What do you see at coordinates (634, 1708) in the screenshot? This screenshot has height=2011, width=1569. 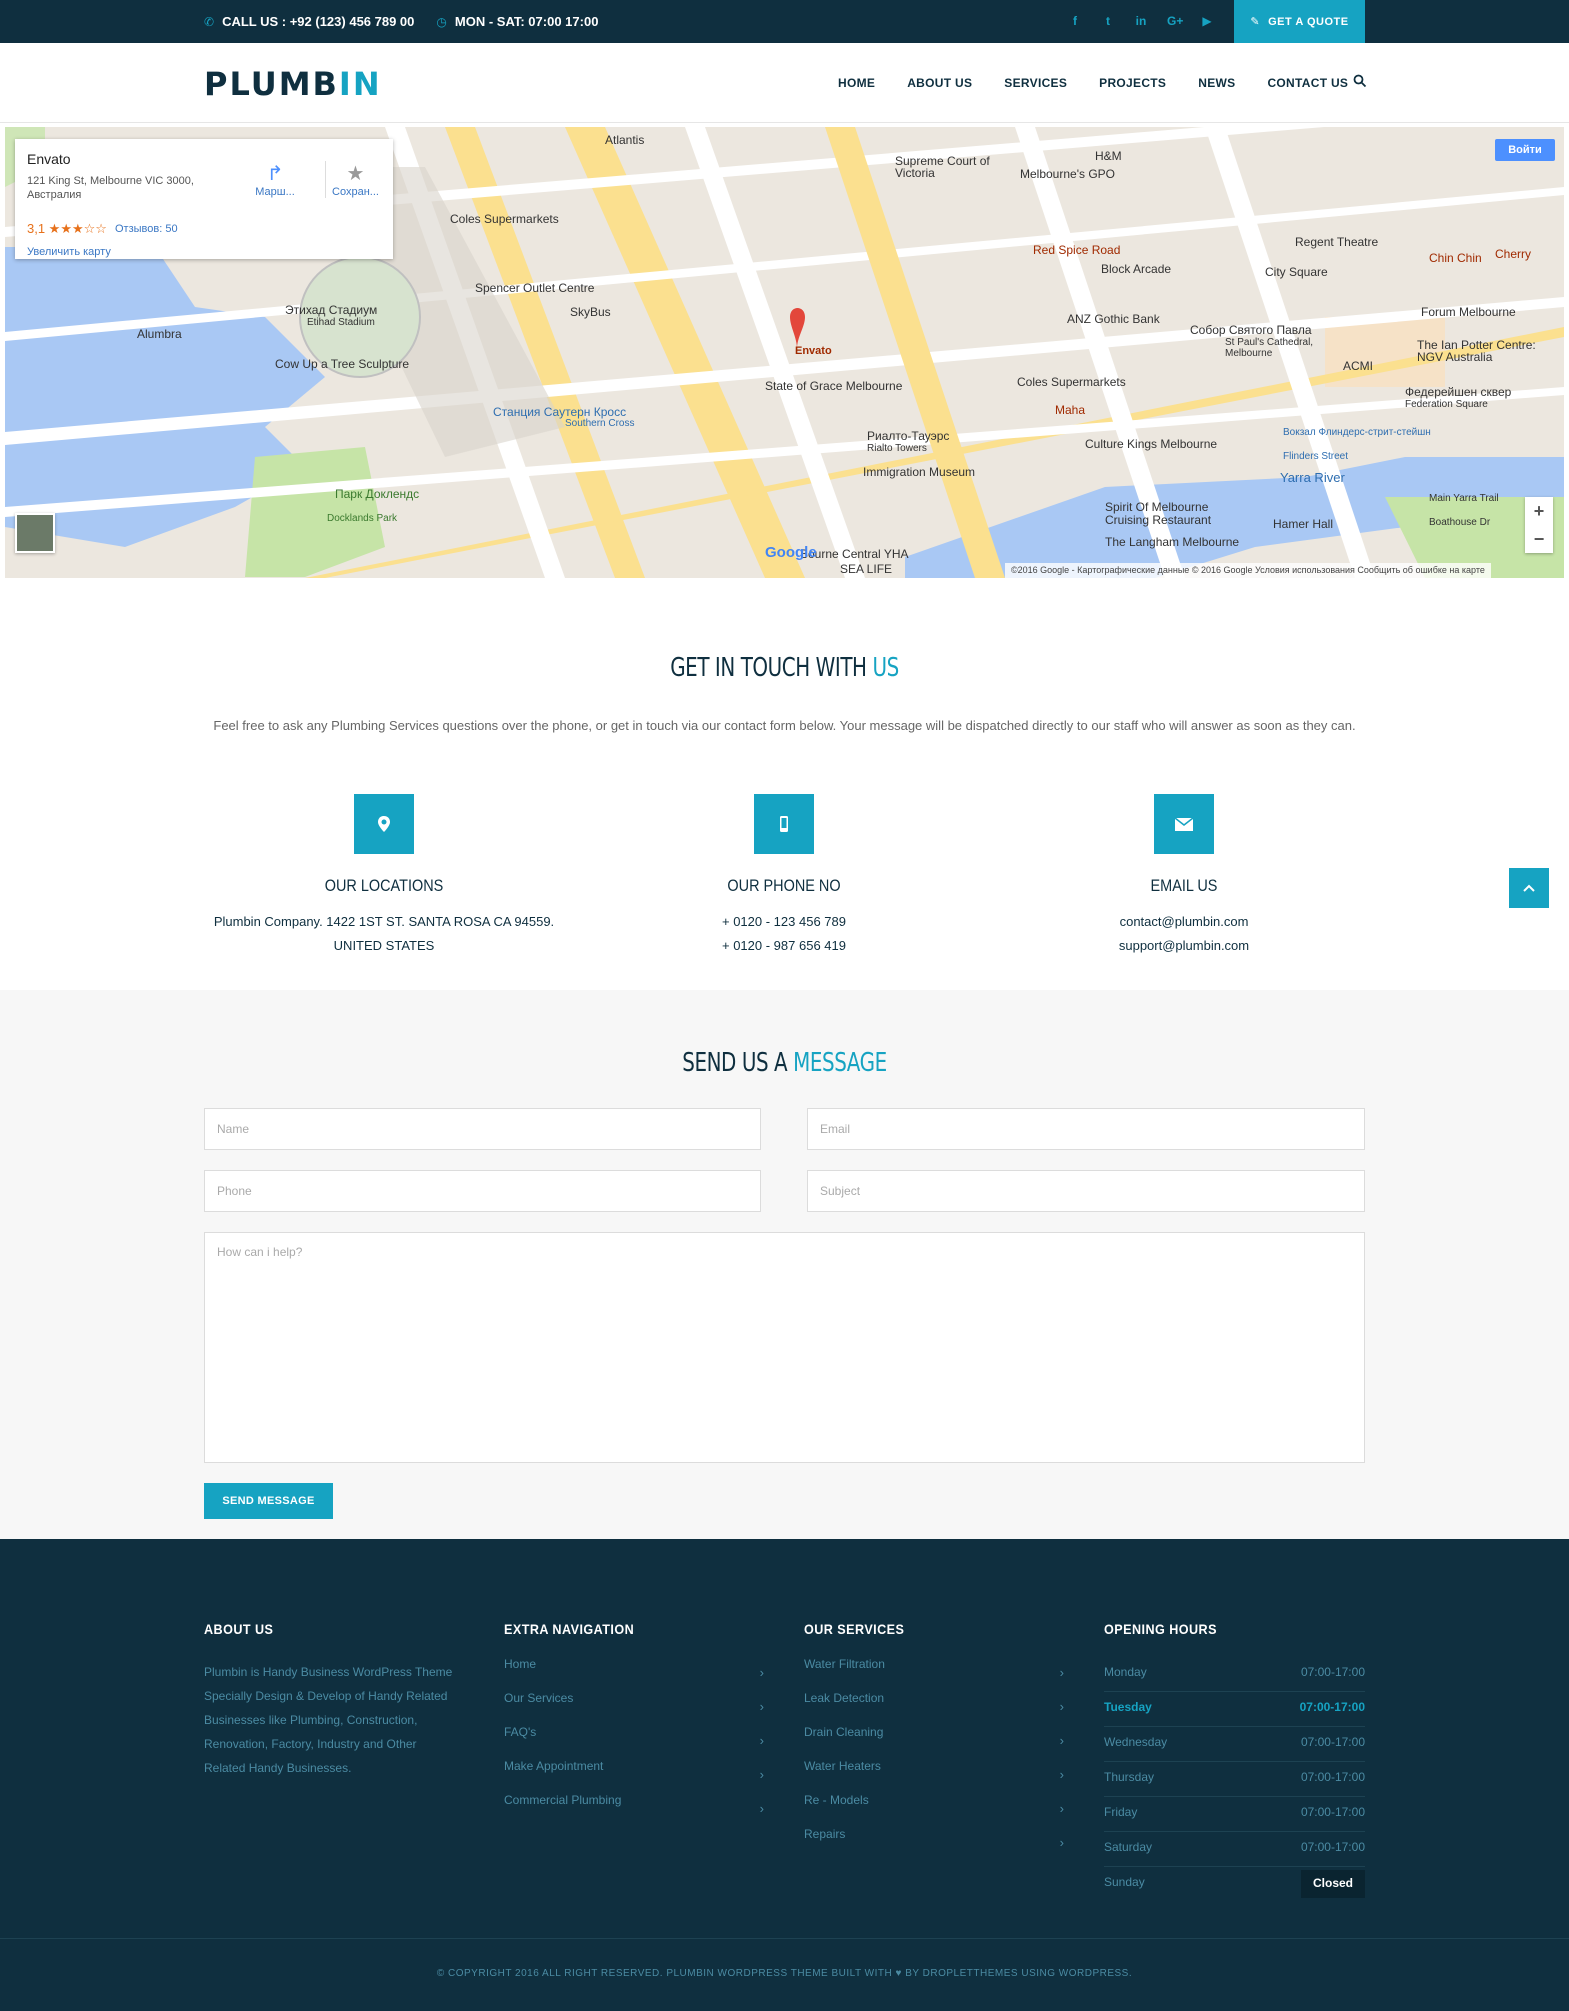 I see `footer-nav-item: Our Services ›` at bounding box center [634, 1708].